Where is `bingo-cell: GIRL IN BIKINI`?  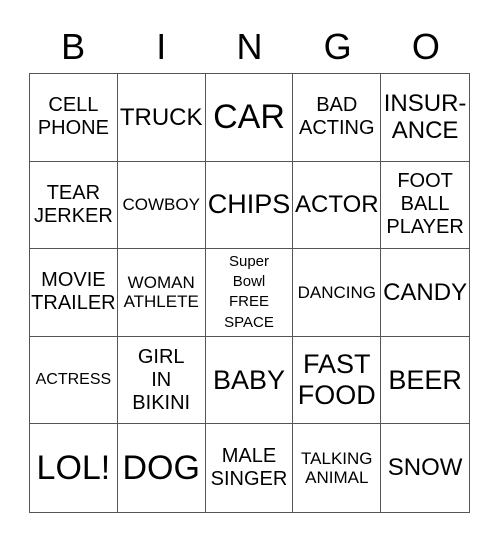 bingo-cell: GIRL IN BIKINI is located at coordinates (161, 380).